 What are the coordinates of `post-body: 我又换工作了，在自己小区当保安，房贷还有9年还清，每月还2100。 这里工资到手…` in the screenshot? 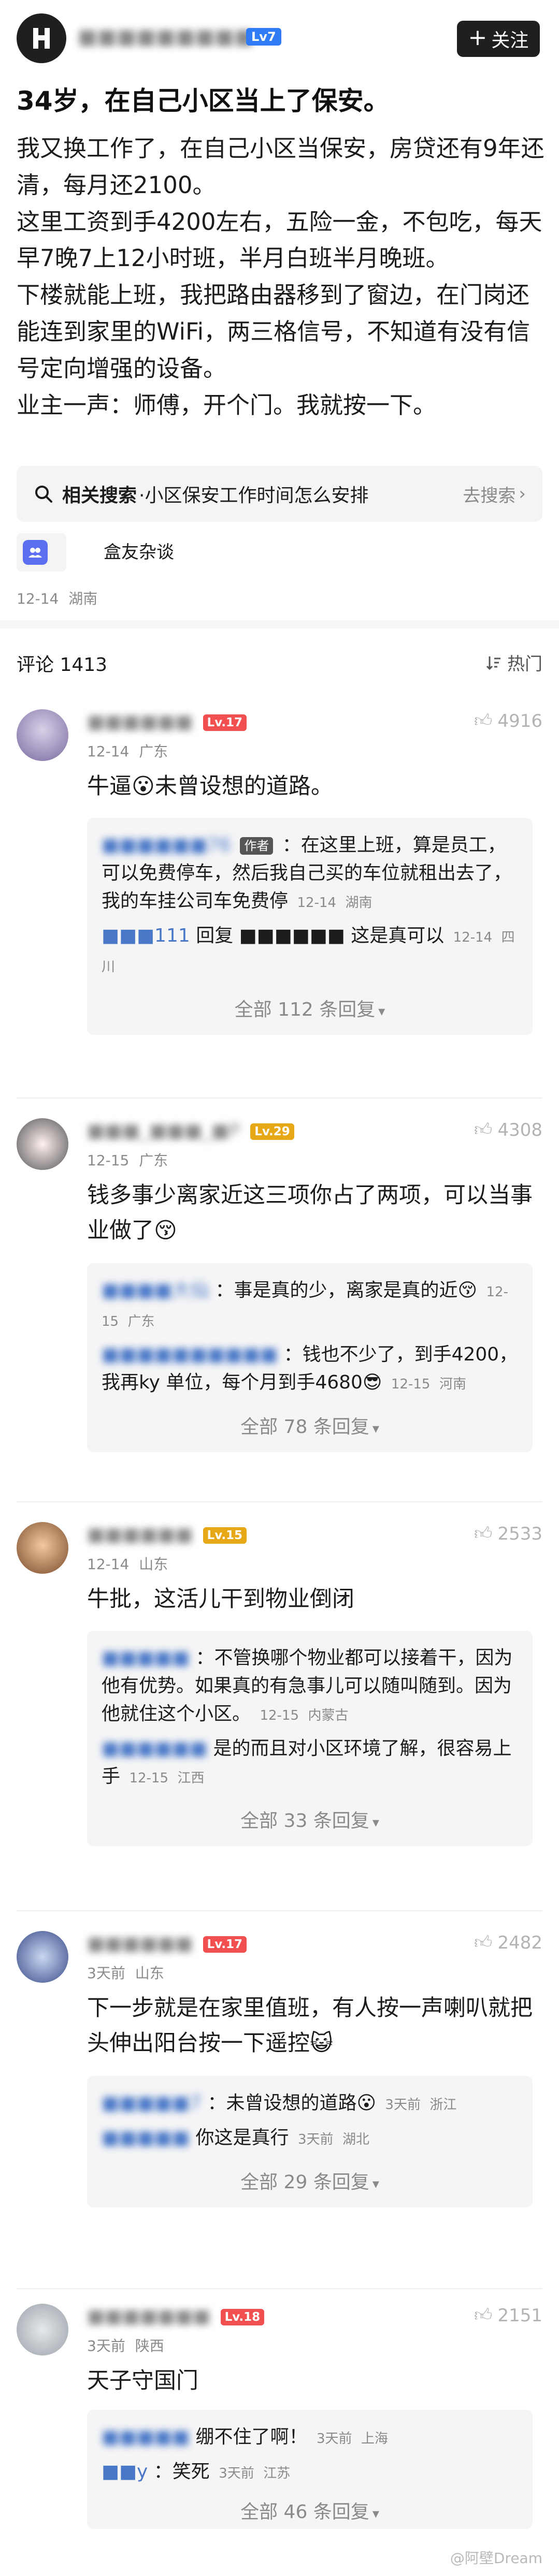 It's located at (281, 276).